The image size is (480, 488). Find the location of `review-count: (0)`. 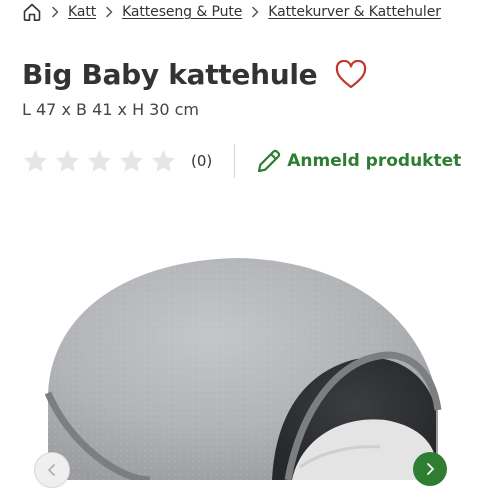

review-count: (0) is located at coordinates (201, 161).